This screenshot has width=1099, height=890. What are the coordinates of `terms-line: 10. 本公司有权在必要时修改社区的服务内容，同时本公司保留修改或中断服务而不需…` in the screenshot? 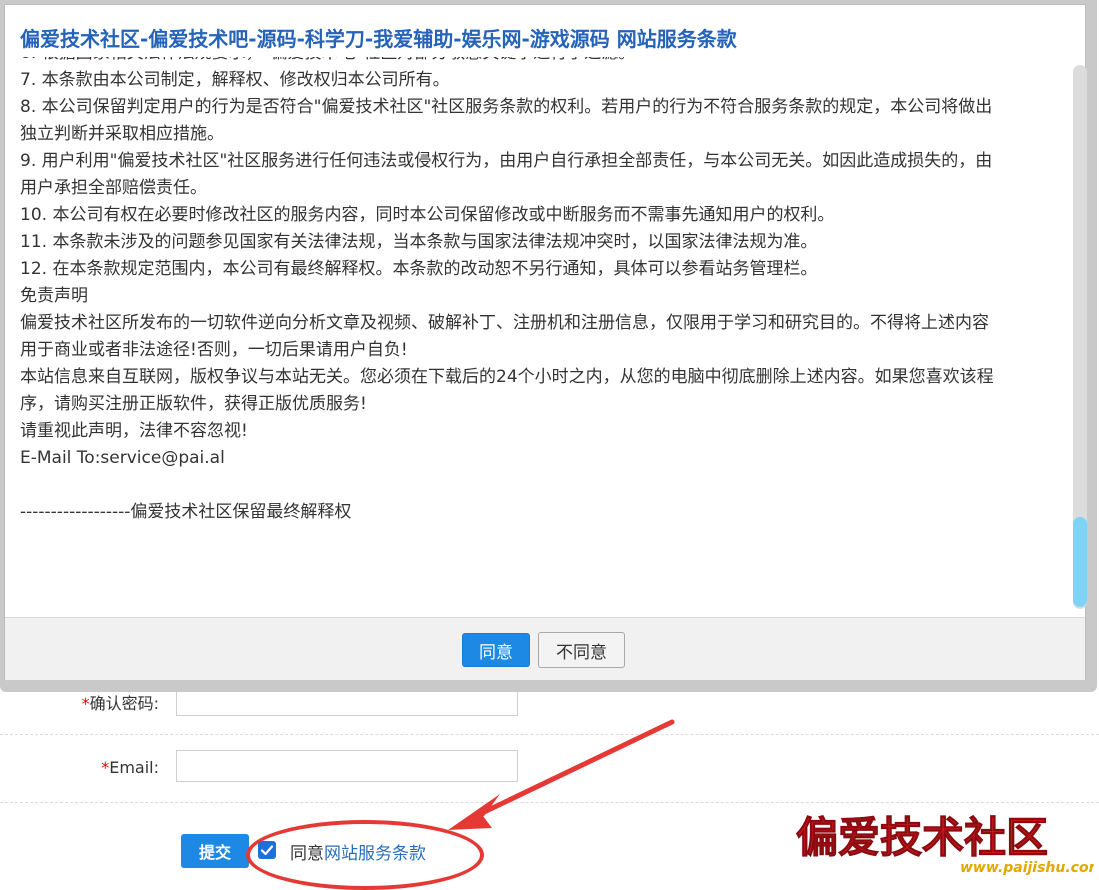 It's located at (427, 215).